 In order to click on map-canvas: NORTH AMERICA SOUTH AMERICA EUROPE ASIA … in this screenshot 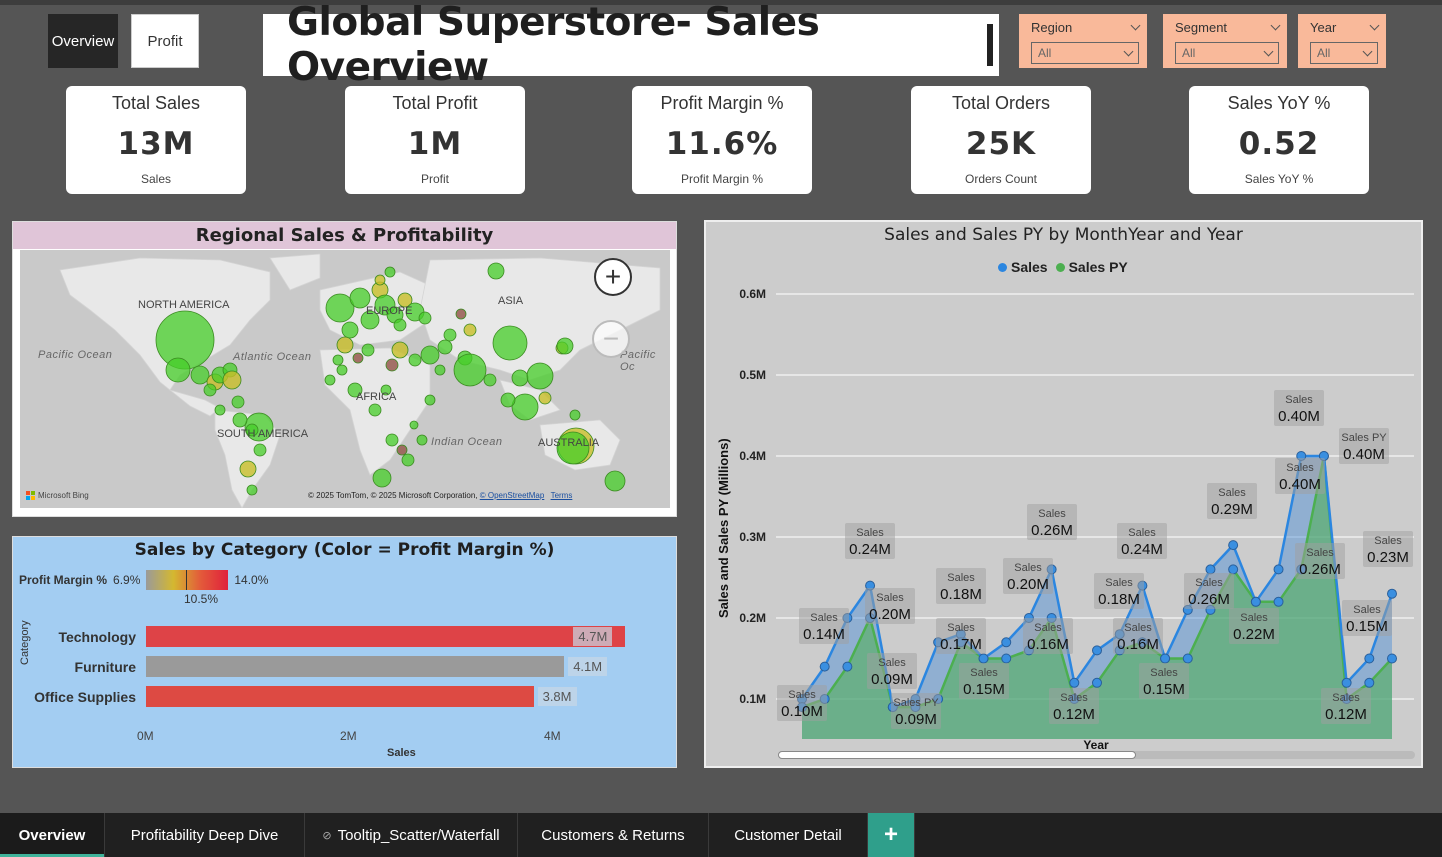, I will do `click(345, 379)`.